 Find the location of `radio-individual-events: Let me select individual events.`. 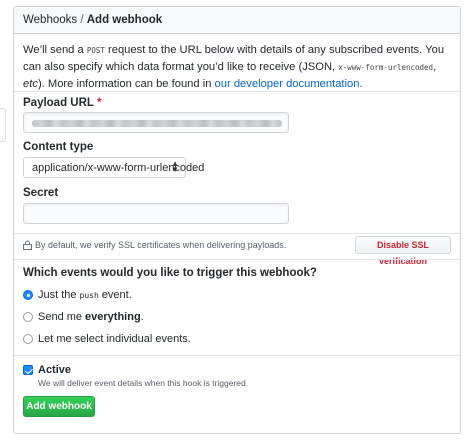

radio-individual-events: Let me select individual events. is located at coordinates (107, 339).